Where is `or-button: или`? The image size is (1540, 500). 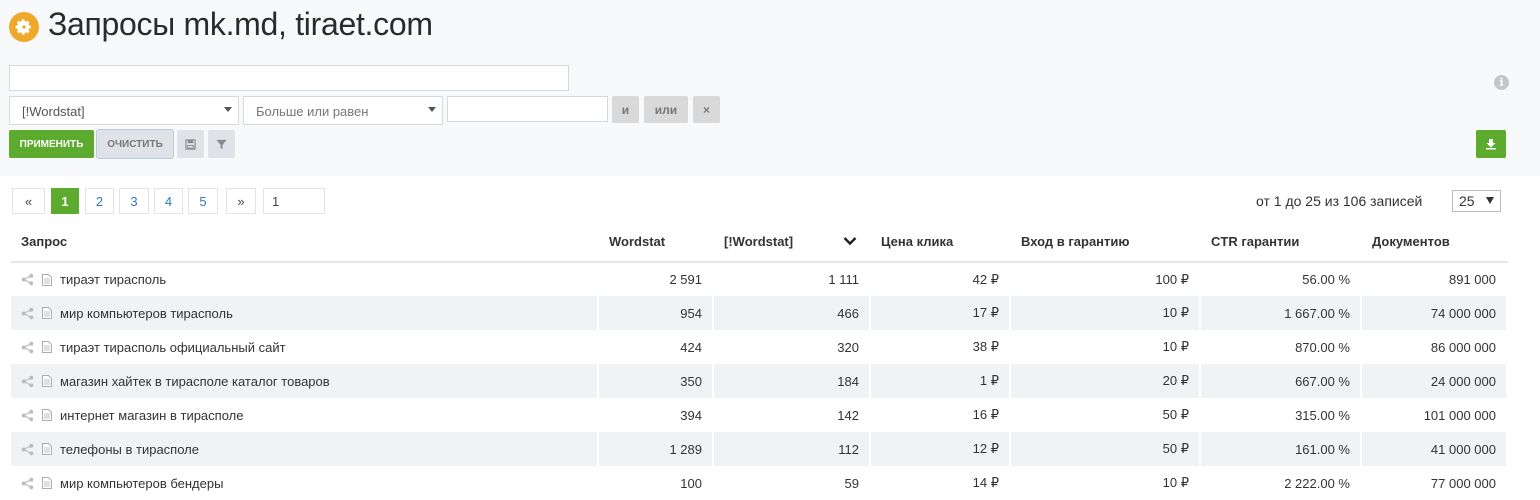
or-button: или is located at coordinates (666, 109).